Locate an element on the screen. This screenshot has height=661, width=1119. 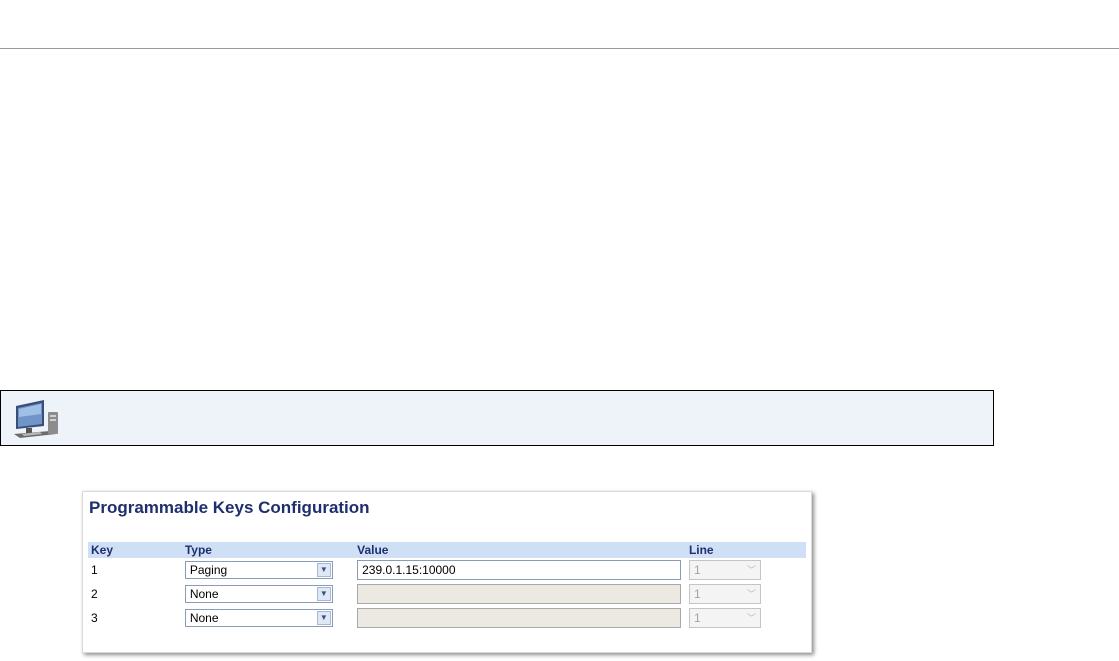
table-header-row: Key Type Value Line is located at coordinates (447, 550).